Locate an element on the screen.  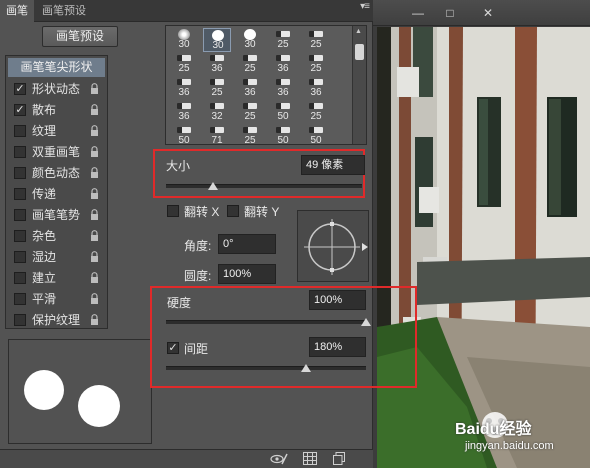
brush-tip-cell: 32 is located at coordinates (217, 112).